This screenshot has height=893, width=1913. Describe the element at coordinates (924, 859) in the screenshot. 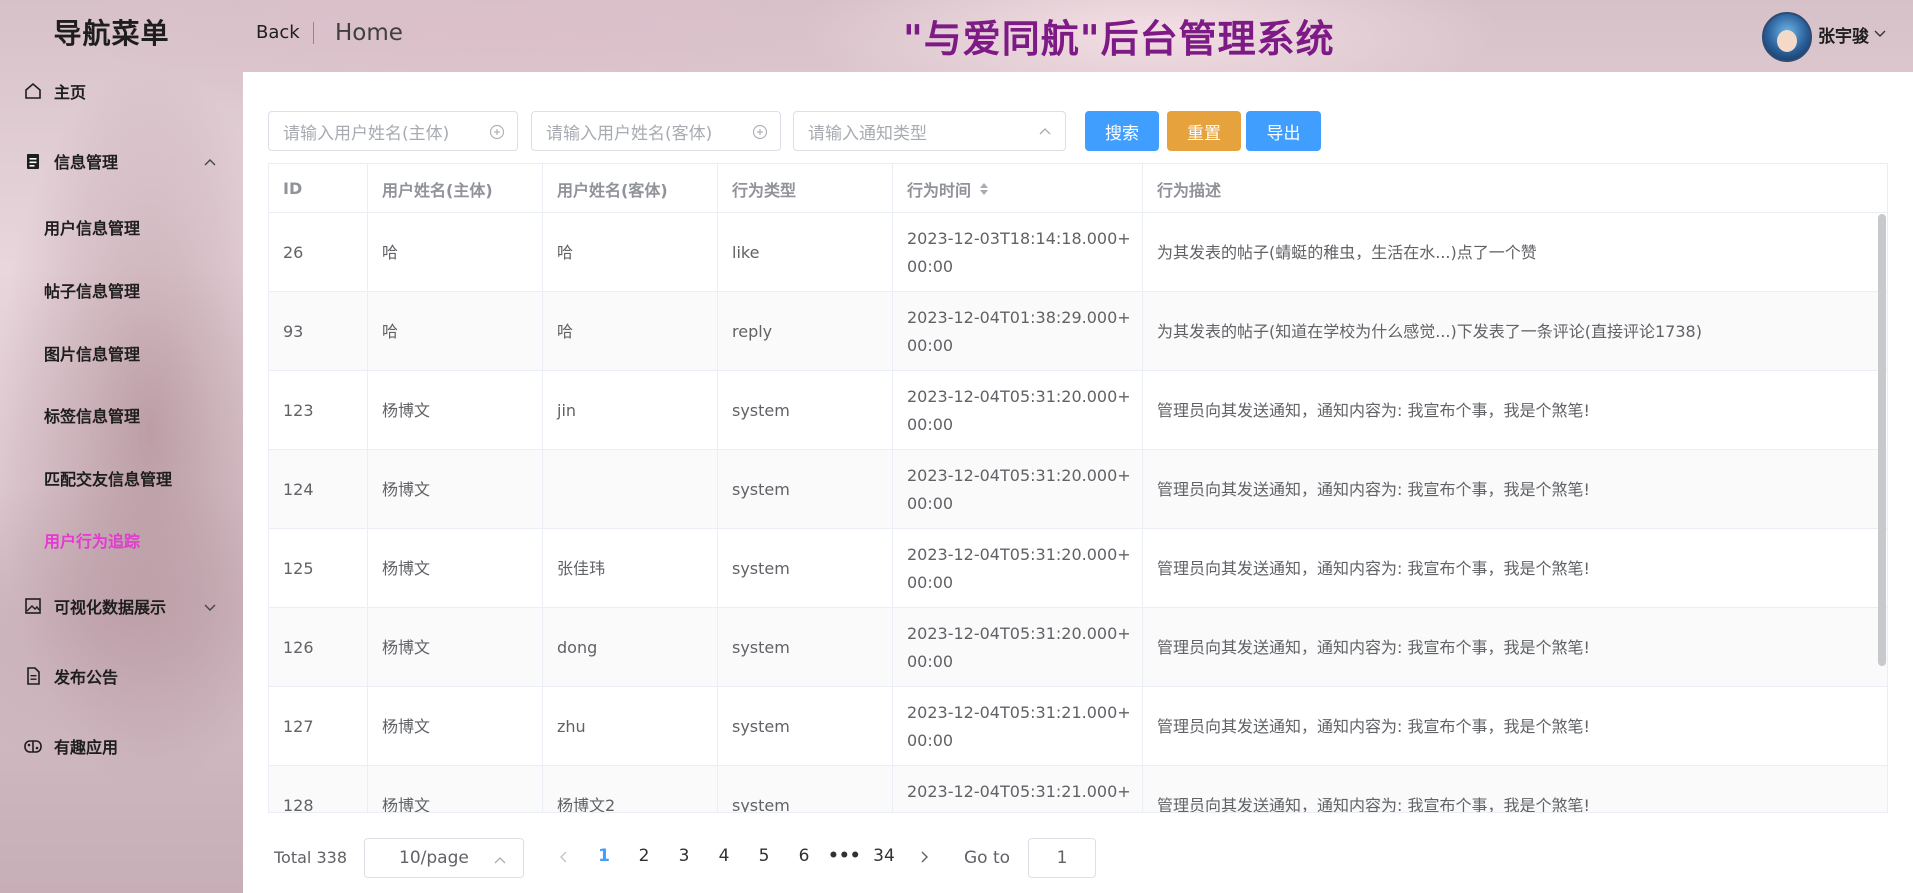

I see `next-page-button` at that location.